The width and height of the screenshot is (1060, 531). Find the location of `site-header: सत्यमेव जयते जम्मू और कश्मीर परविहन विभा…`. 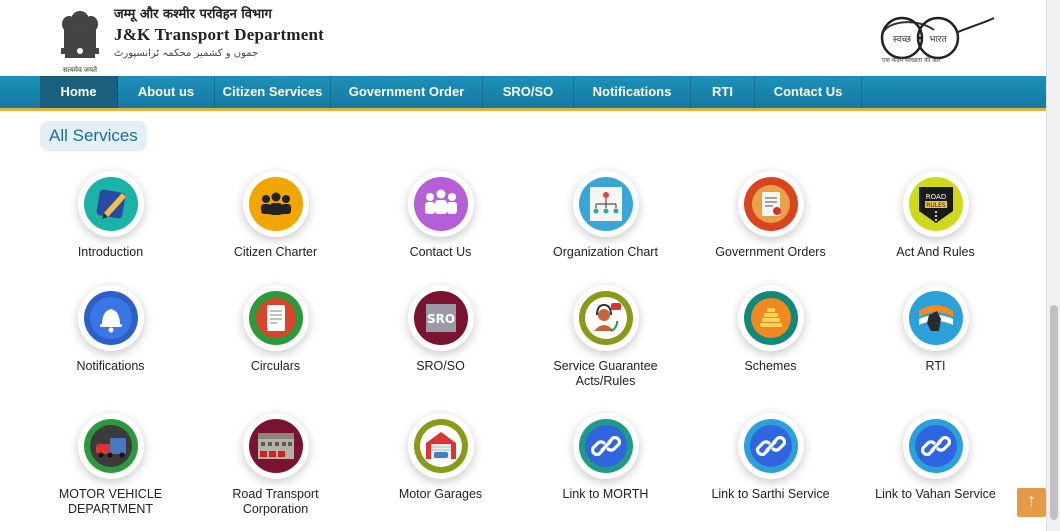

site-header: सत्यमेव जयते जम्मू और कश्मीर परविहन विभा… is located at coordinates (523, 38).